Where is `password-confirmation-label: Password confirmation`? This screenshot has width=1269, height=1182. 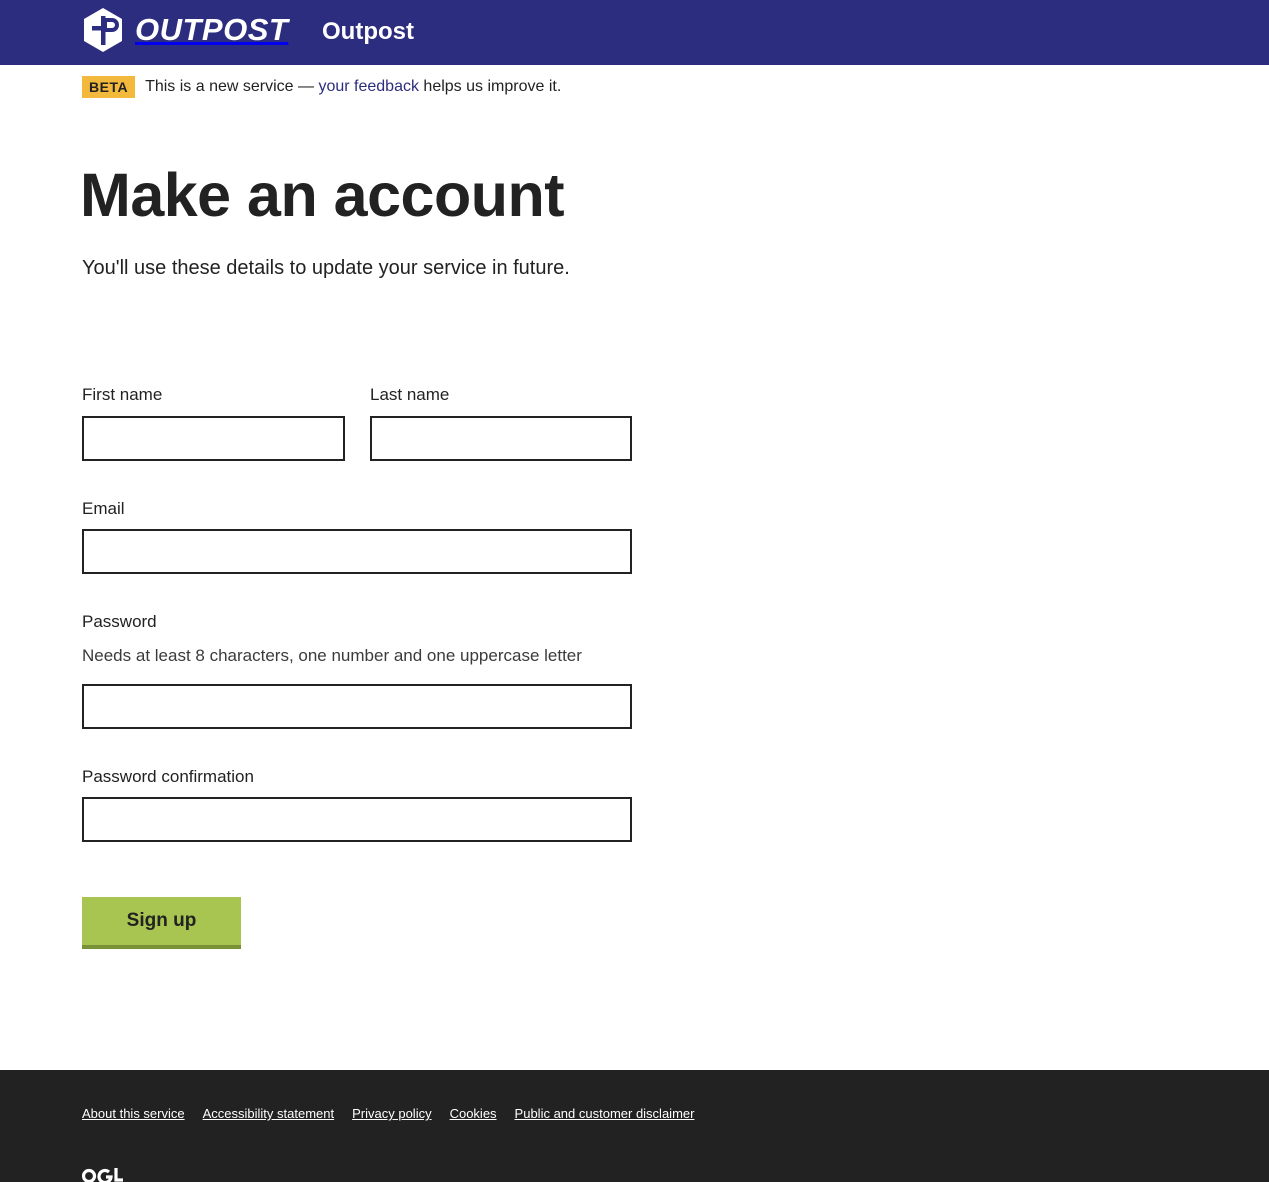
password-confirmation-label: Password confirmation is located at coordinates (168, 776).